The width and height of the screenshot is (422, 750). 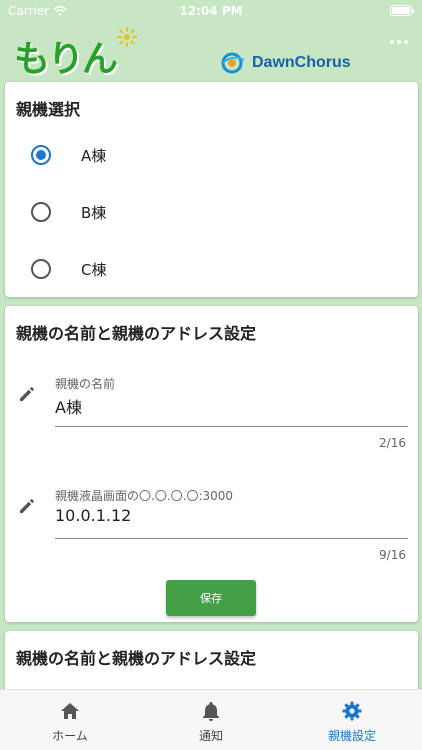 I want to click on more-menu-button, so click(x=399, y=42).